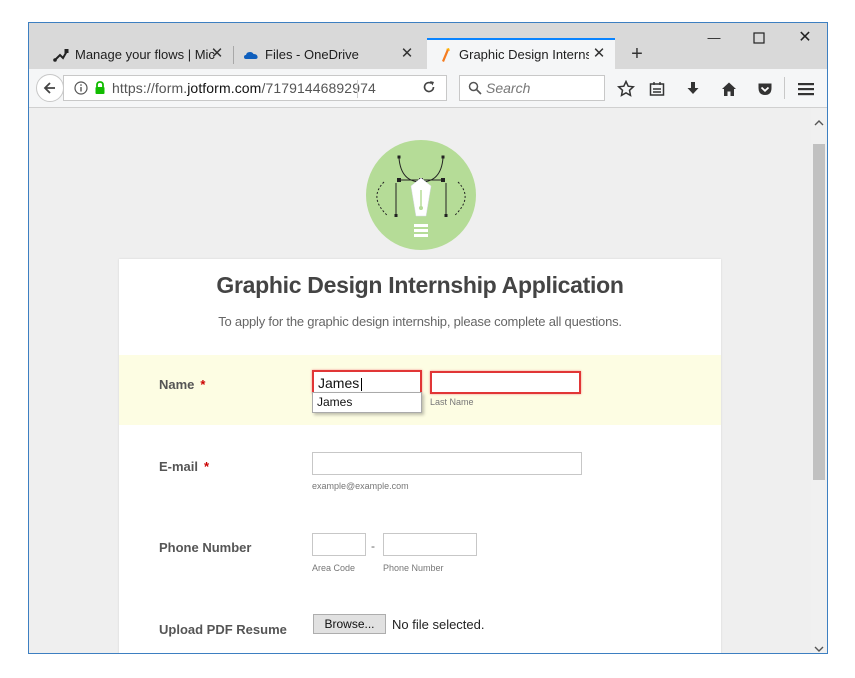 This screenshot has height=678, width=855. What do you see at coordinates (805, 38) in the screenshot?
I see `close-window-icon: ✕` at bounding box center [805, 38].